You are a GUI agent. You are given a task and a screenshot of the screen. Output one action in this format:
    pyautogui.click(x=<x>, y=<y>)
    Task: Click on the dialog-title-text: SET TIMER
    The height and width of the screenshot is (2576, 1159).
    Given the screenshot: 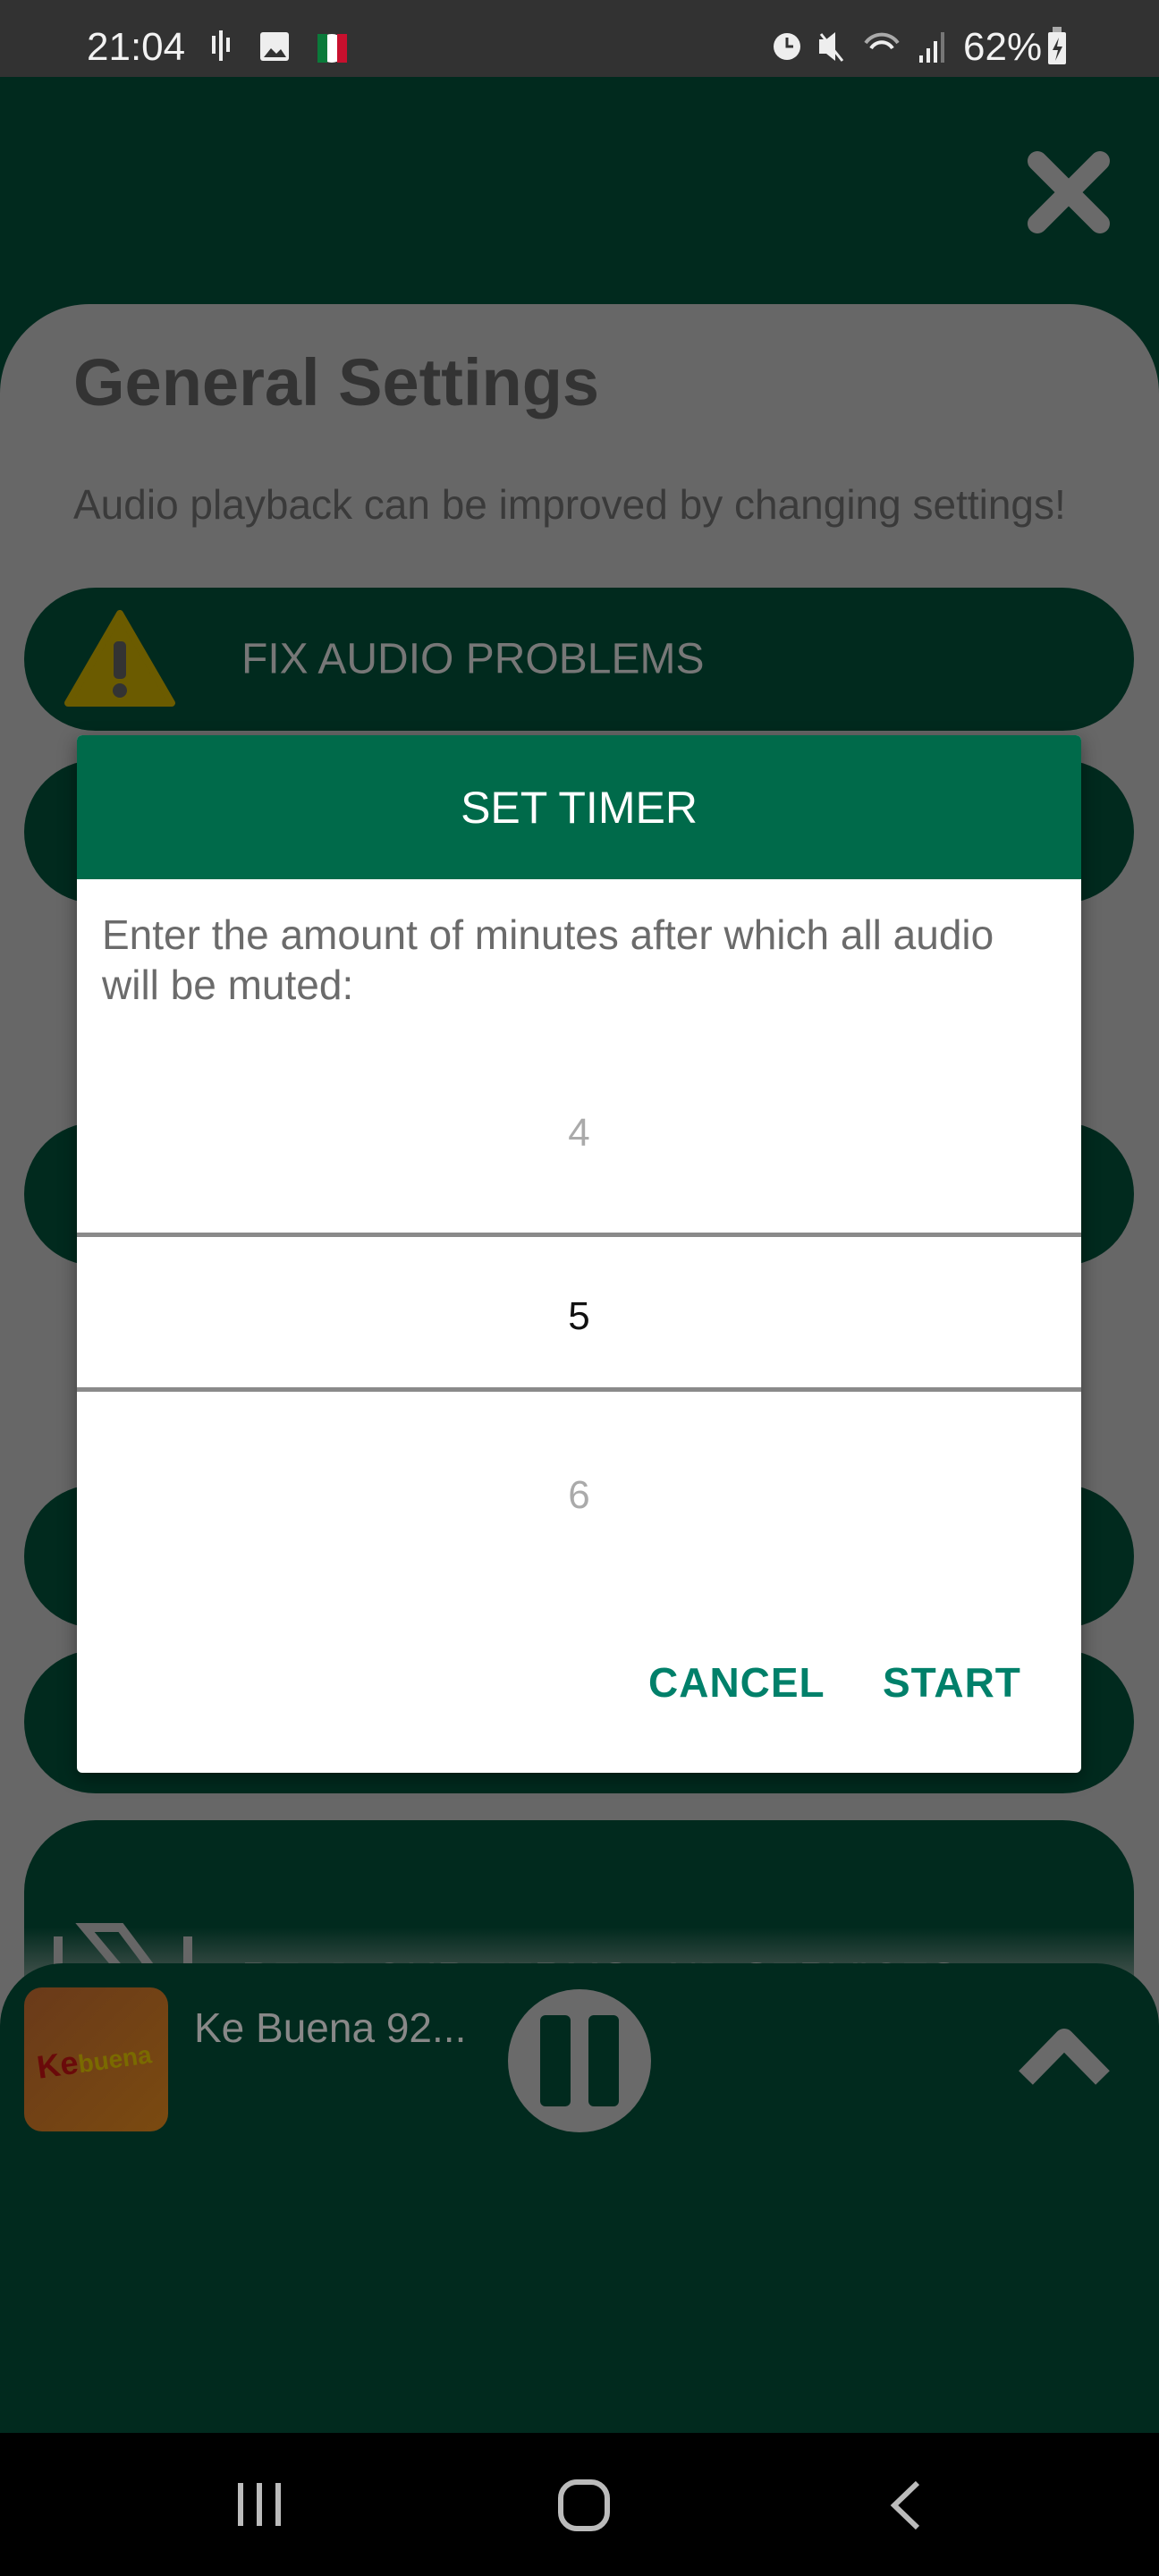 What is the action you would take?
    pyautogui.click(x=579, y=807)
    